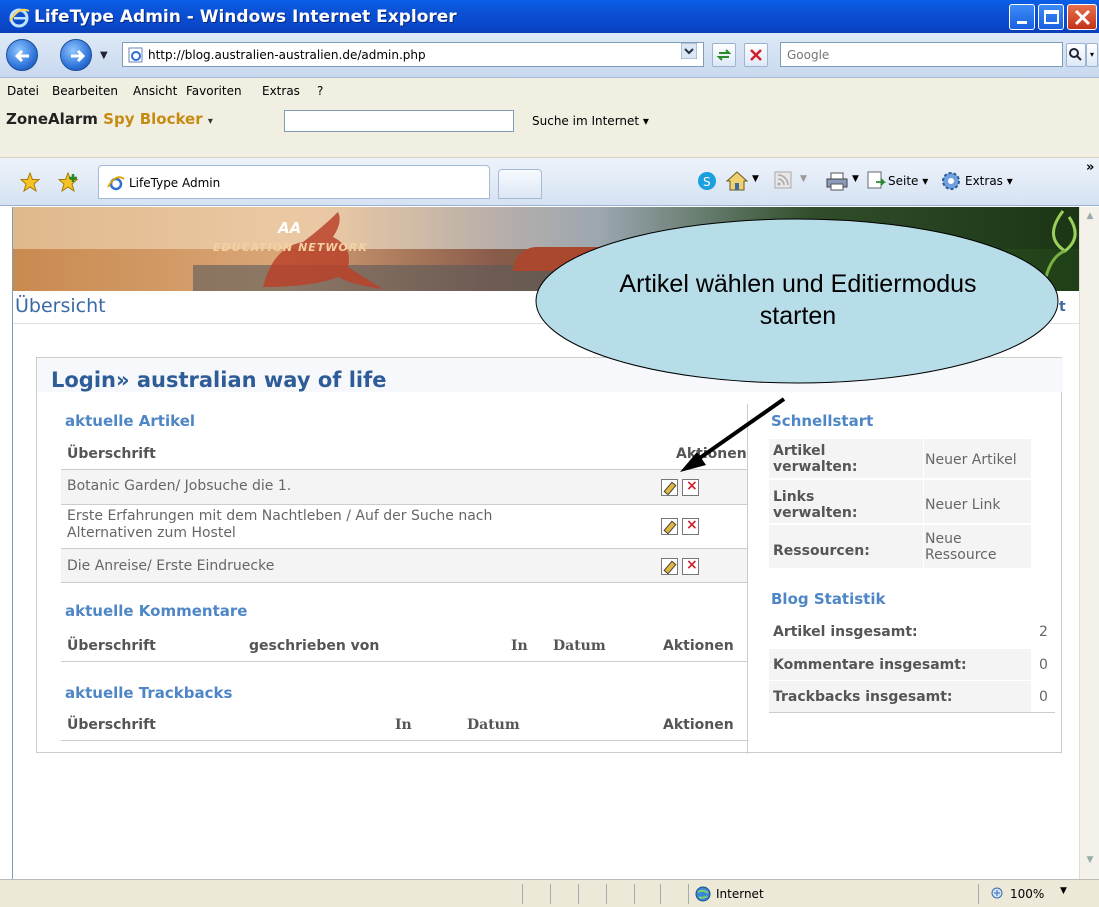  What do you see at coordinates (739, 430) in the screenshot?
I see `callout-arrow` at bounding box center [739, 430].